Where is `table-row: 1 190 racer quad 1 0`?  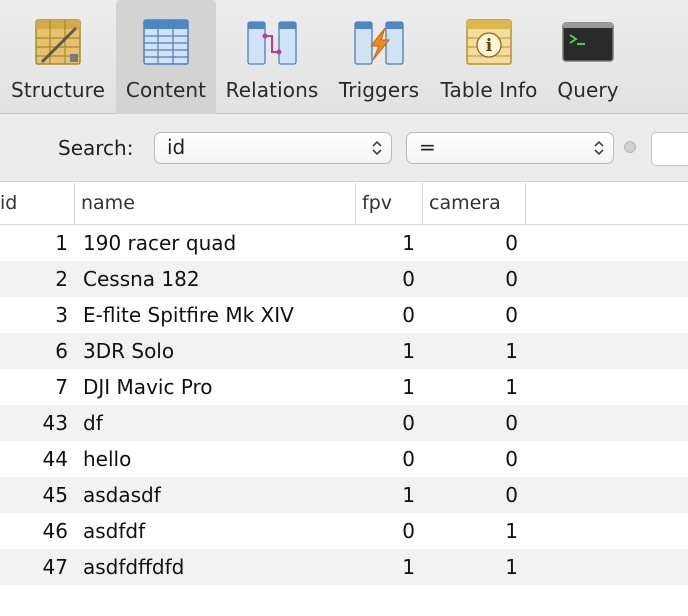
table-row: 1 190 racer quad 1 0 is located at coordinates (344, 243).